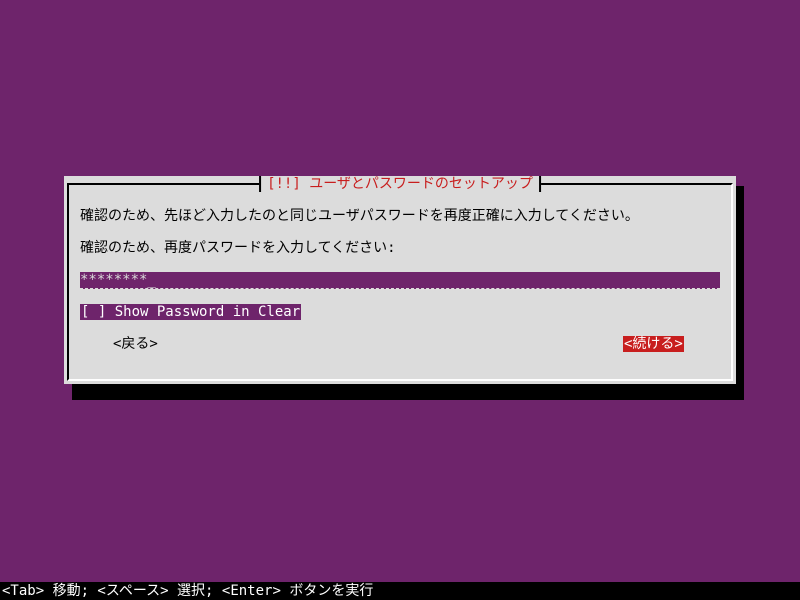  I want to click on dialog-title: [!!] ユーザとパスワードのセットアップ, so click(400, 184).